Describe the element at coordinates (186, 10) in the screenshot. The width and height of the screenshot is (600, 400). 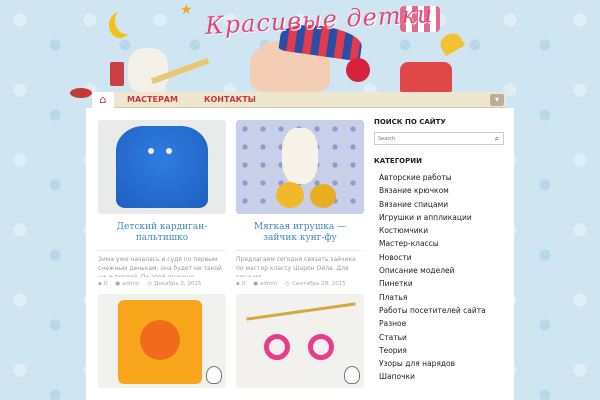
I see `star-decoration: ★` at that location.